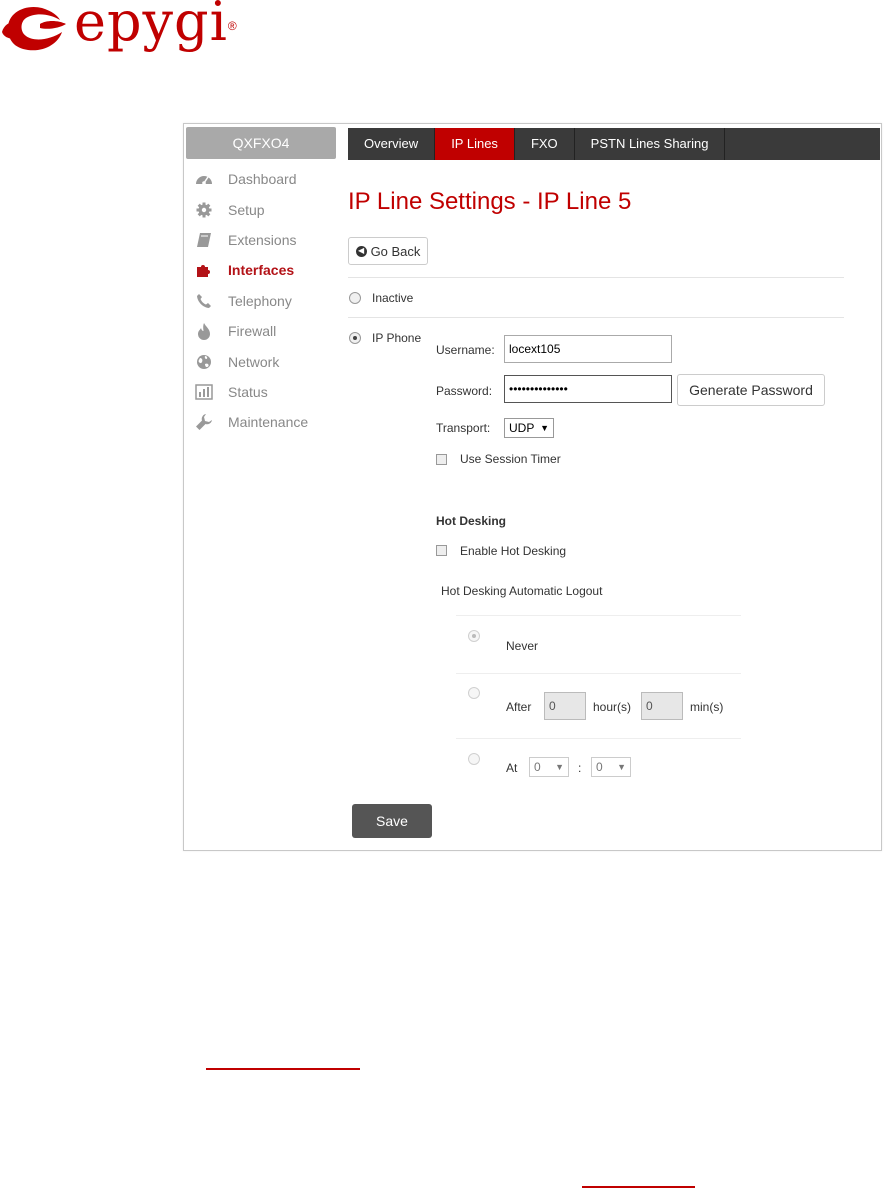 The height and width of the screenshot is (1189, 886). What do you see at coordinates (204, 392) in the screenshot?
I see `bar-chart-icon` at bounding box center [204, 392].